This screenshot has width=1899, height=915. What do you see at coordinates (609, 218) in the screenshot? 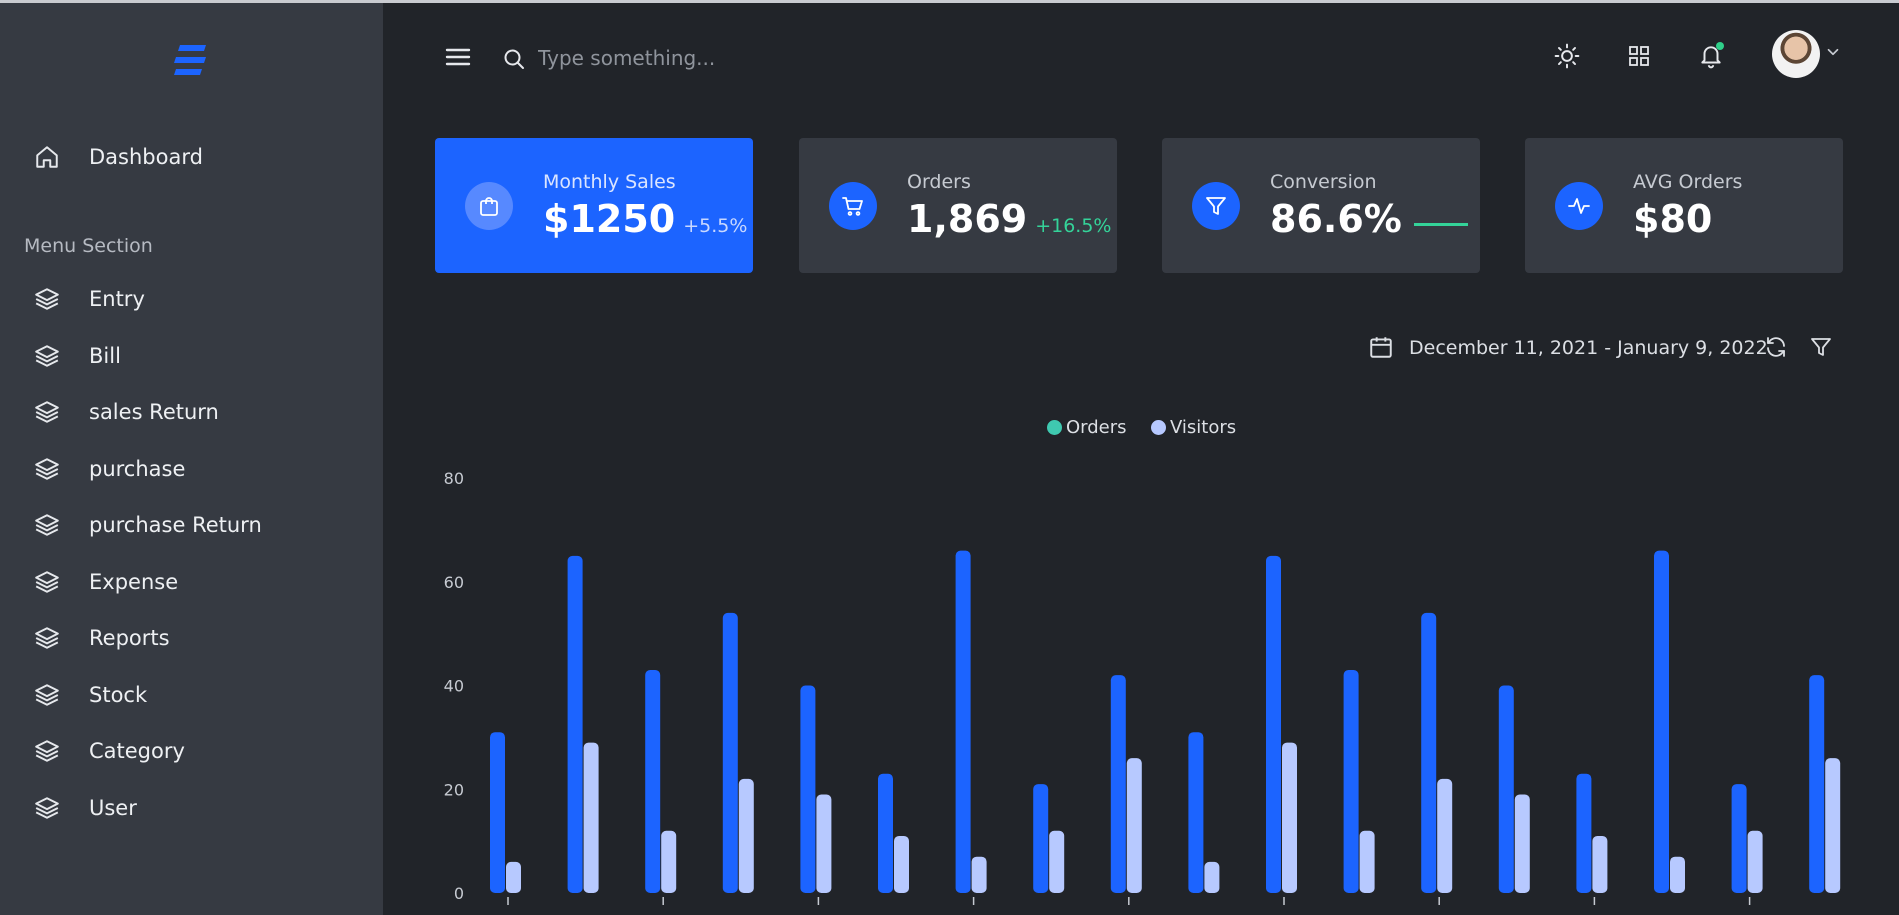
I see `stat-value: $1250` at bounding box center [609, 218].